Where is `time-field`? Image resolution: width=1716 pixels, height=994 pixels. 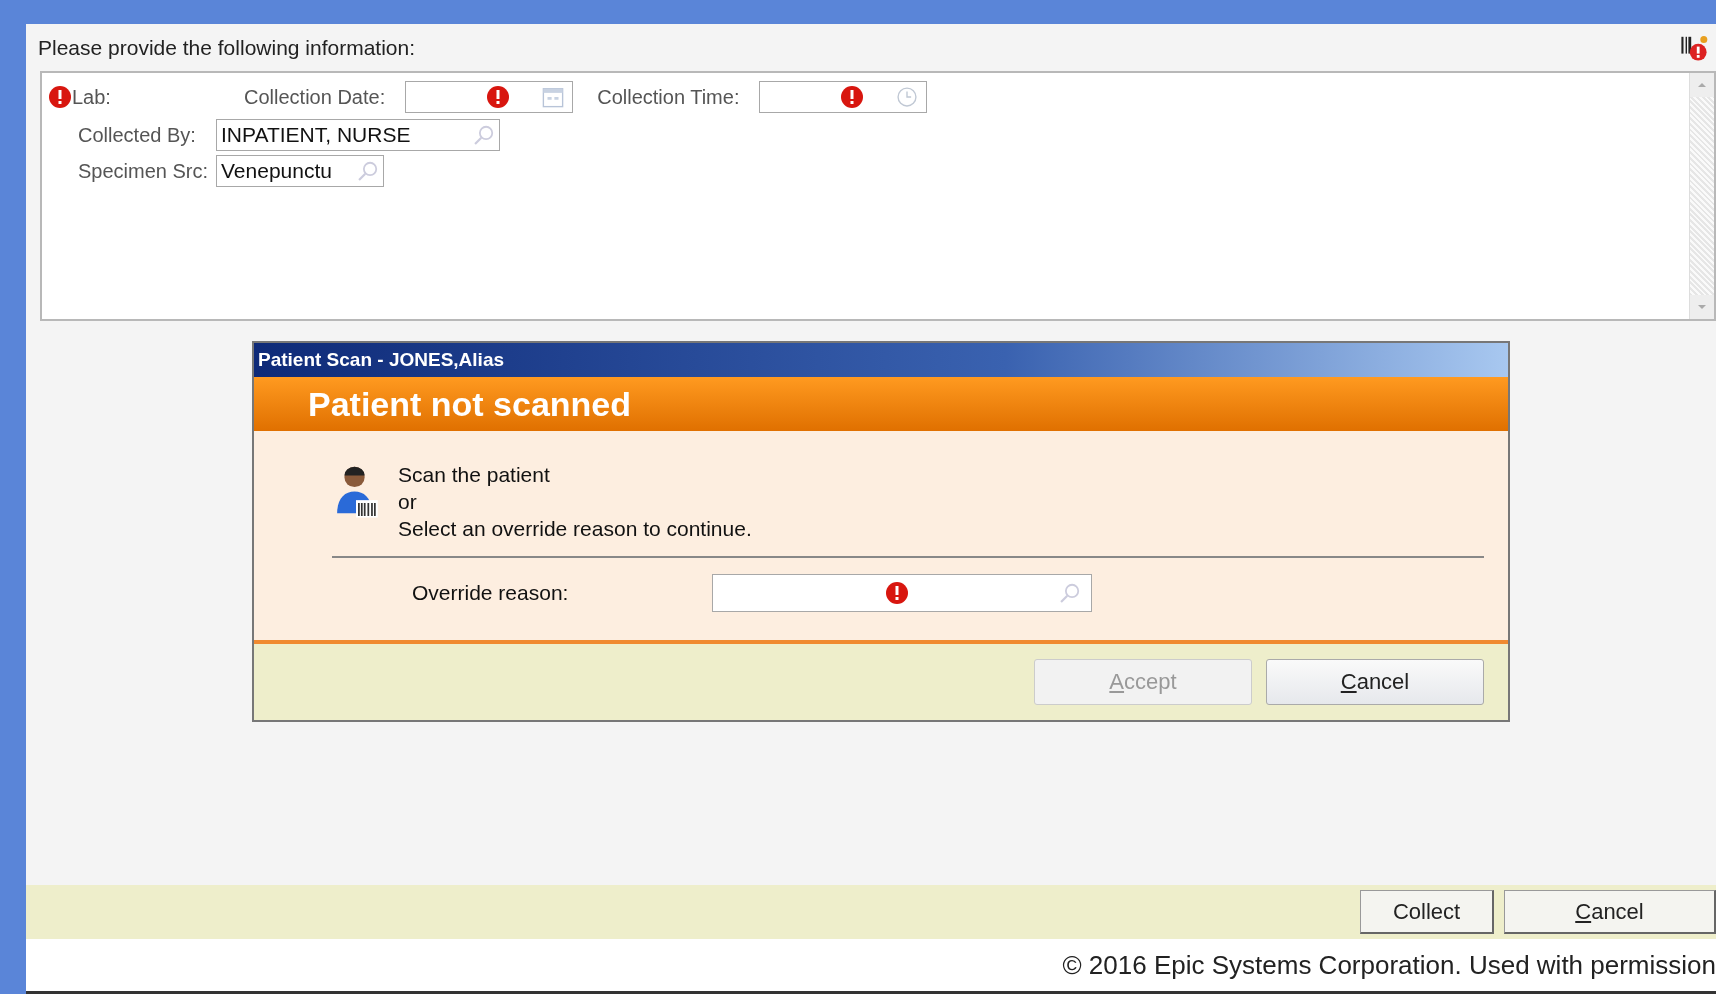 time-field is located at coordinates (843, 97).